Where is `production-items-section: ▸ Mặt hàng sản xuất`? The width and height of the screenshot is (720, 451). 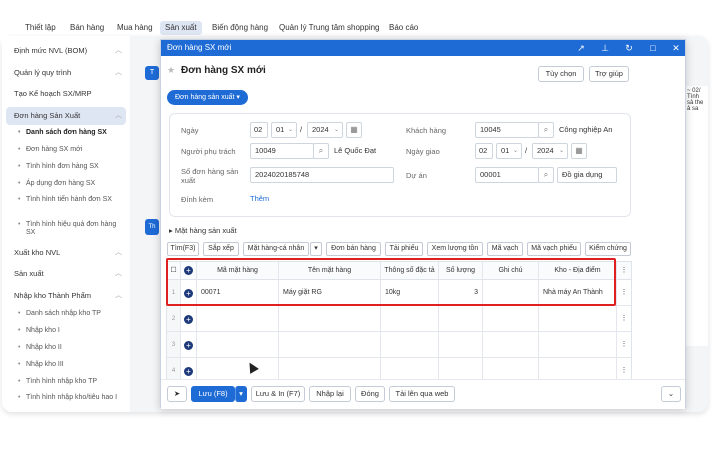
production-items-section: ▸ Mặt hàng sản xuất is located at coordinates (203, 230).